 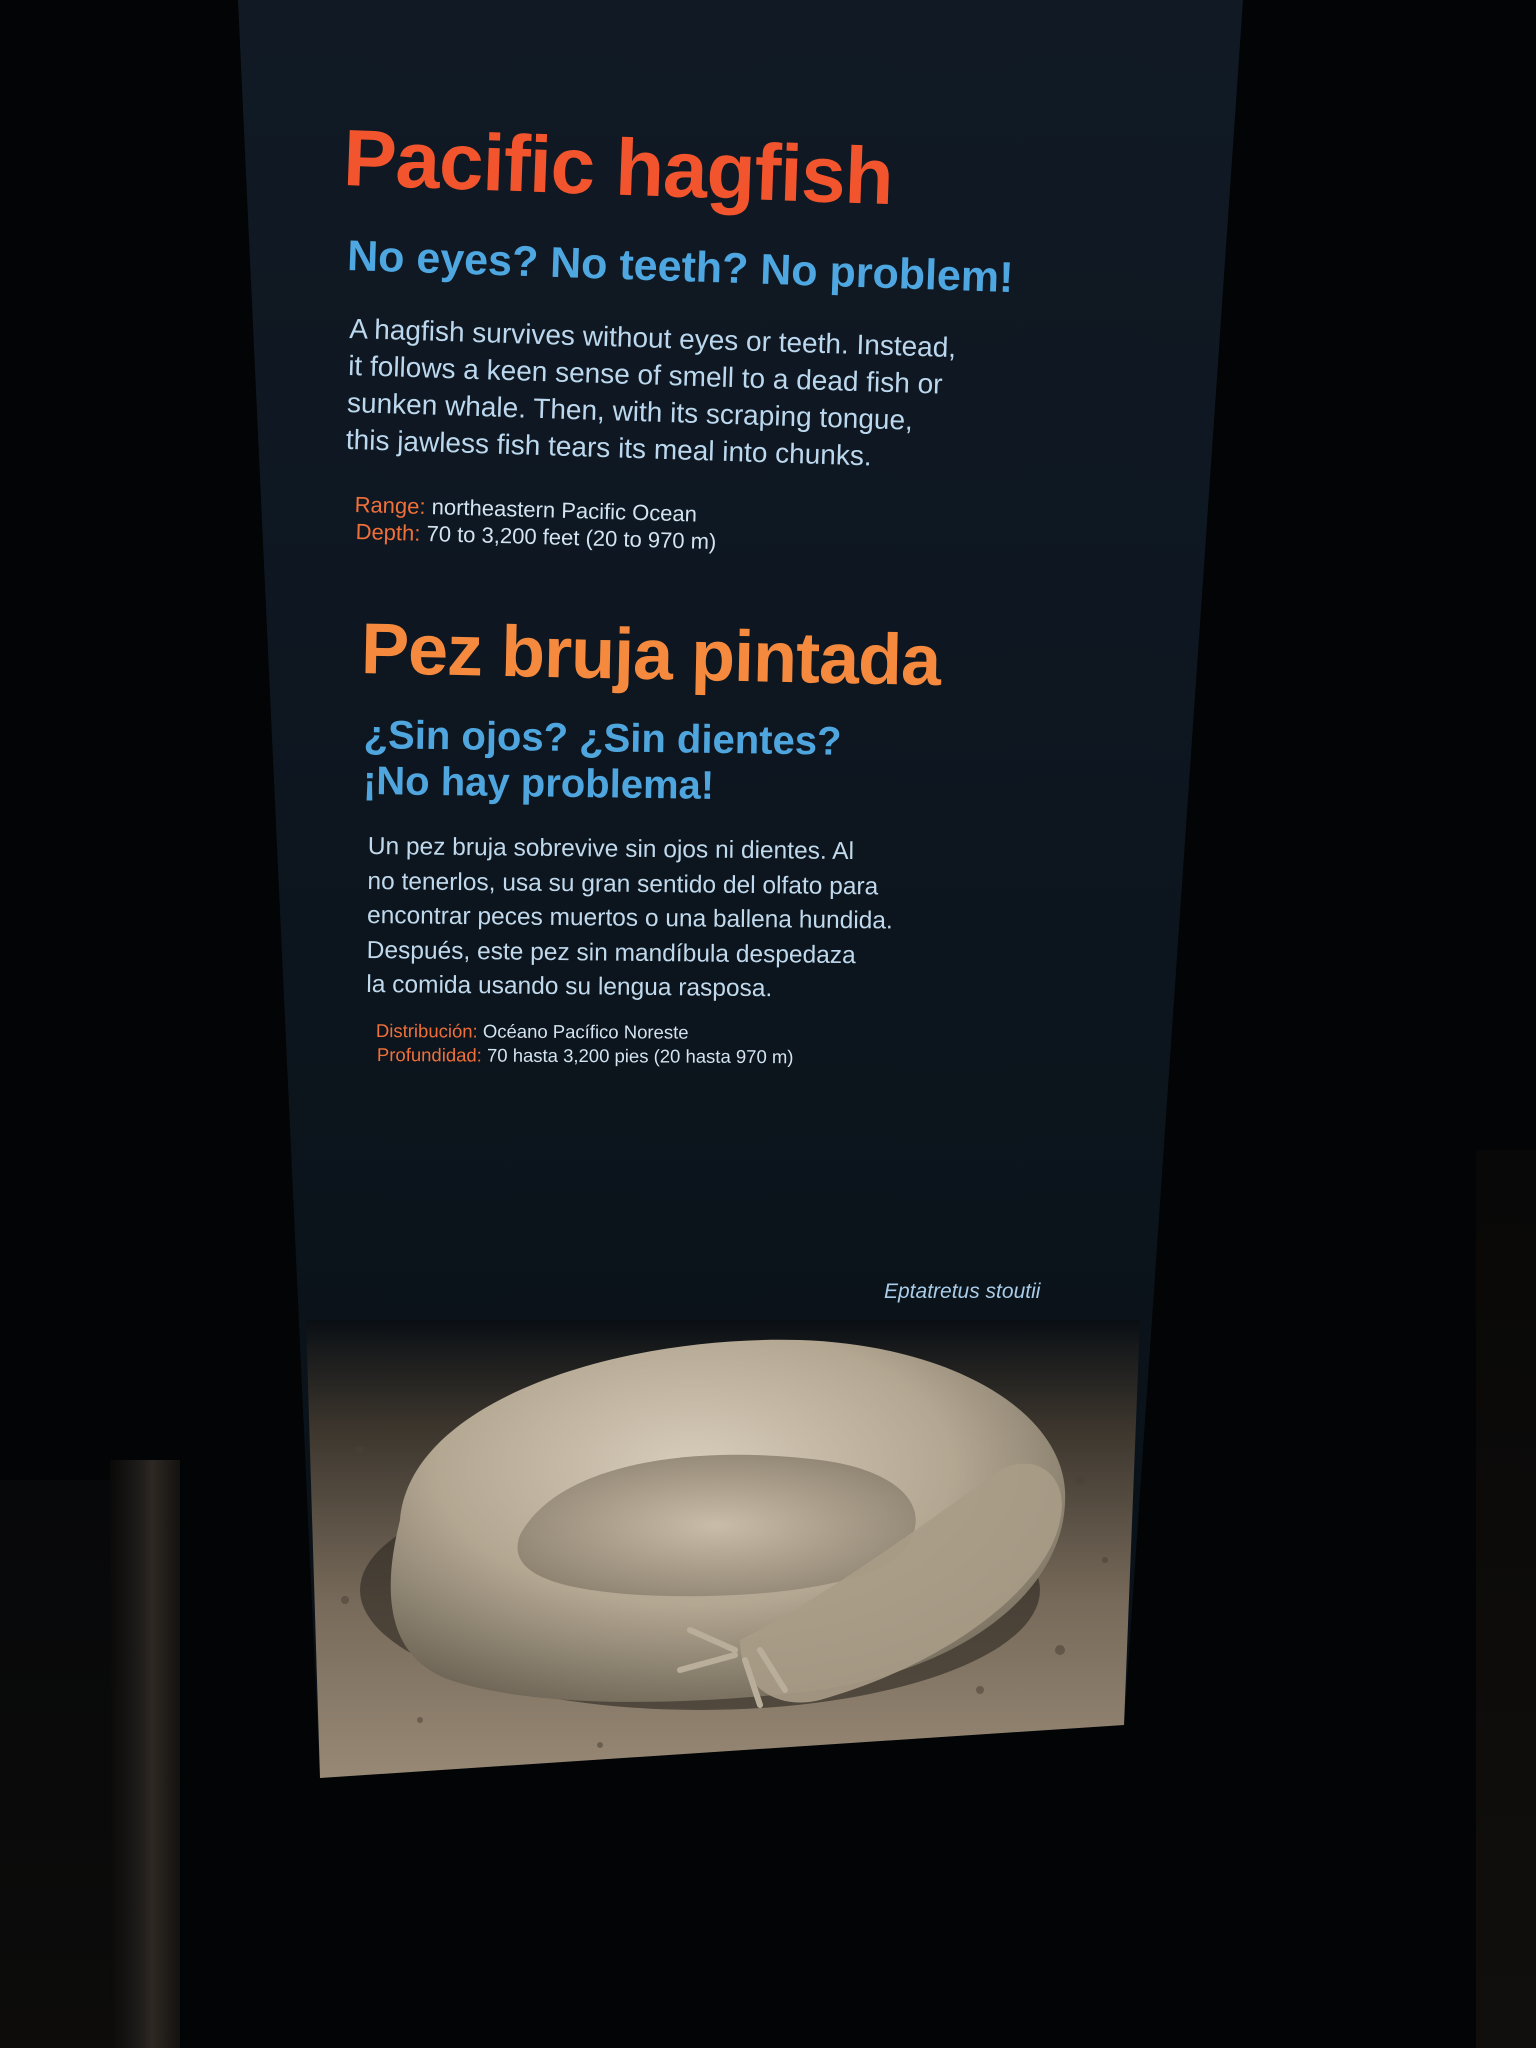 What do you see at coordinates (618, 167) in the screenshot?
I see `english-title: Pacific hagfish` at bounding box center [618, 167].